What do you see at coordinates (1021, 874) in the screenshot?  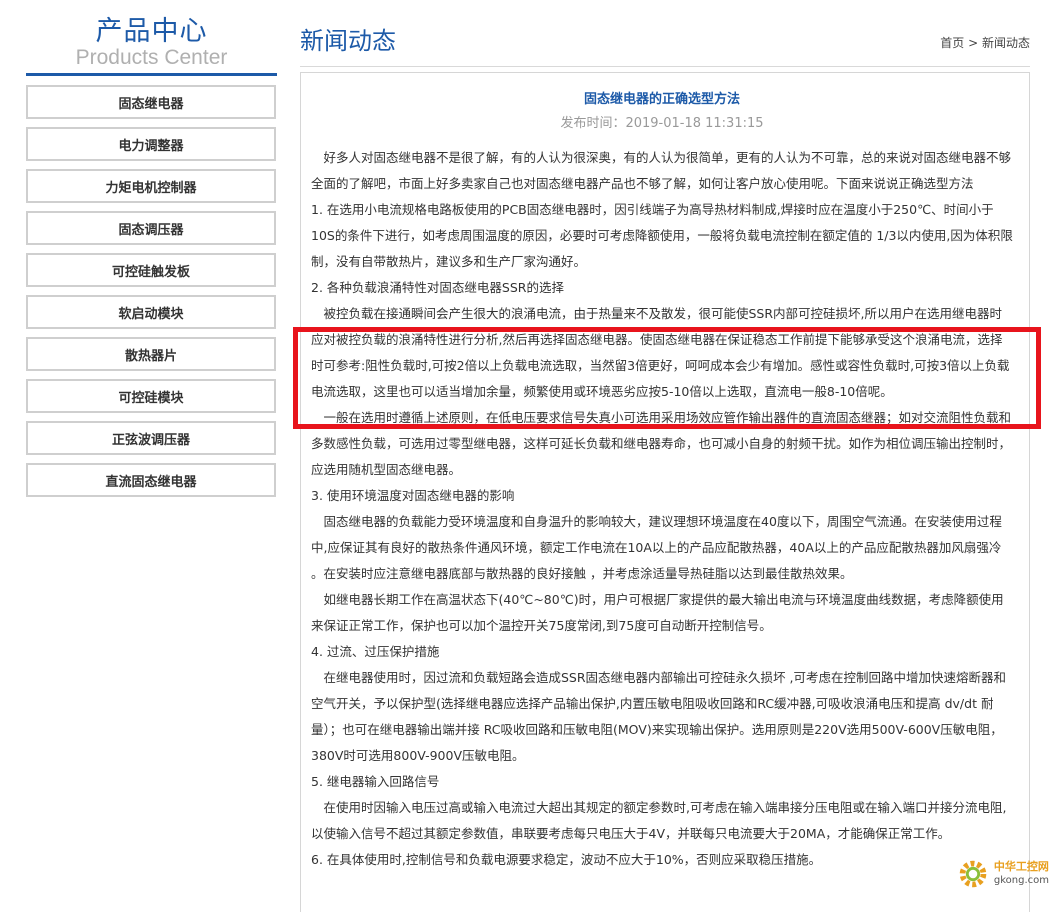 I see `watermark-text: 中华工控网 gkong.com` at bounding box center [1021, 874].